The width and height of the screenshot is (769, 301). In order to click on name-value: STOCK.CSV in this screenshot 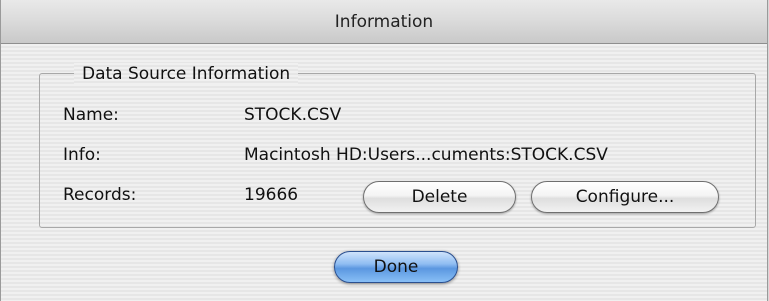, I will do `click(293, 115)`.